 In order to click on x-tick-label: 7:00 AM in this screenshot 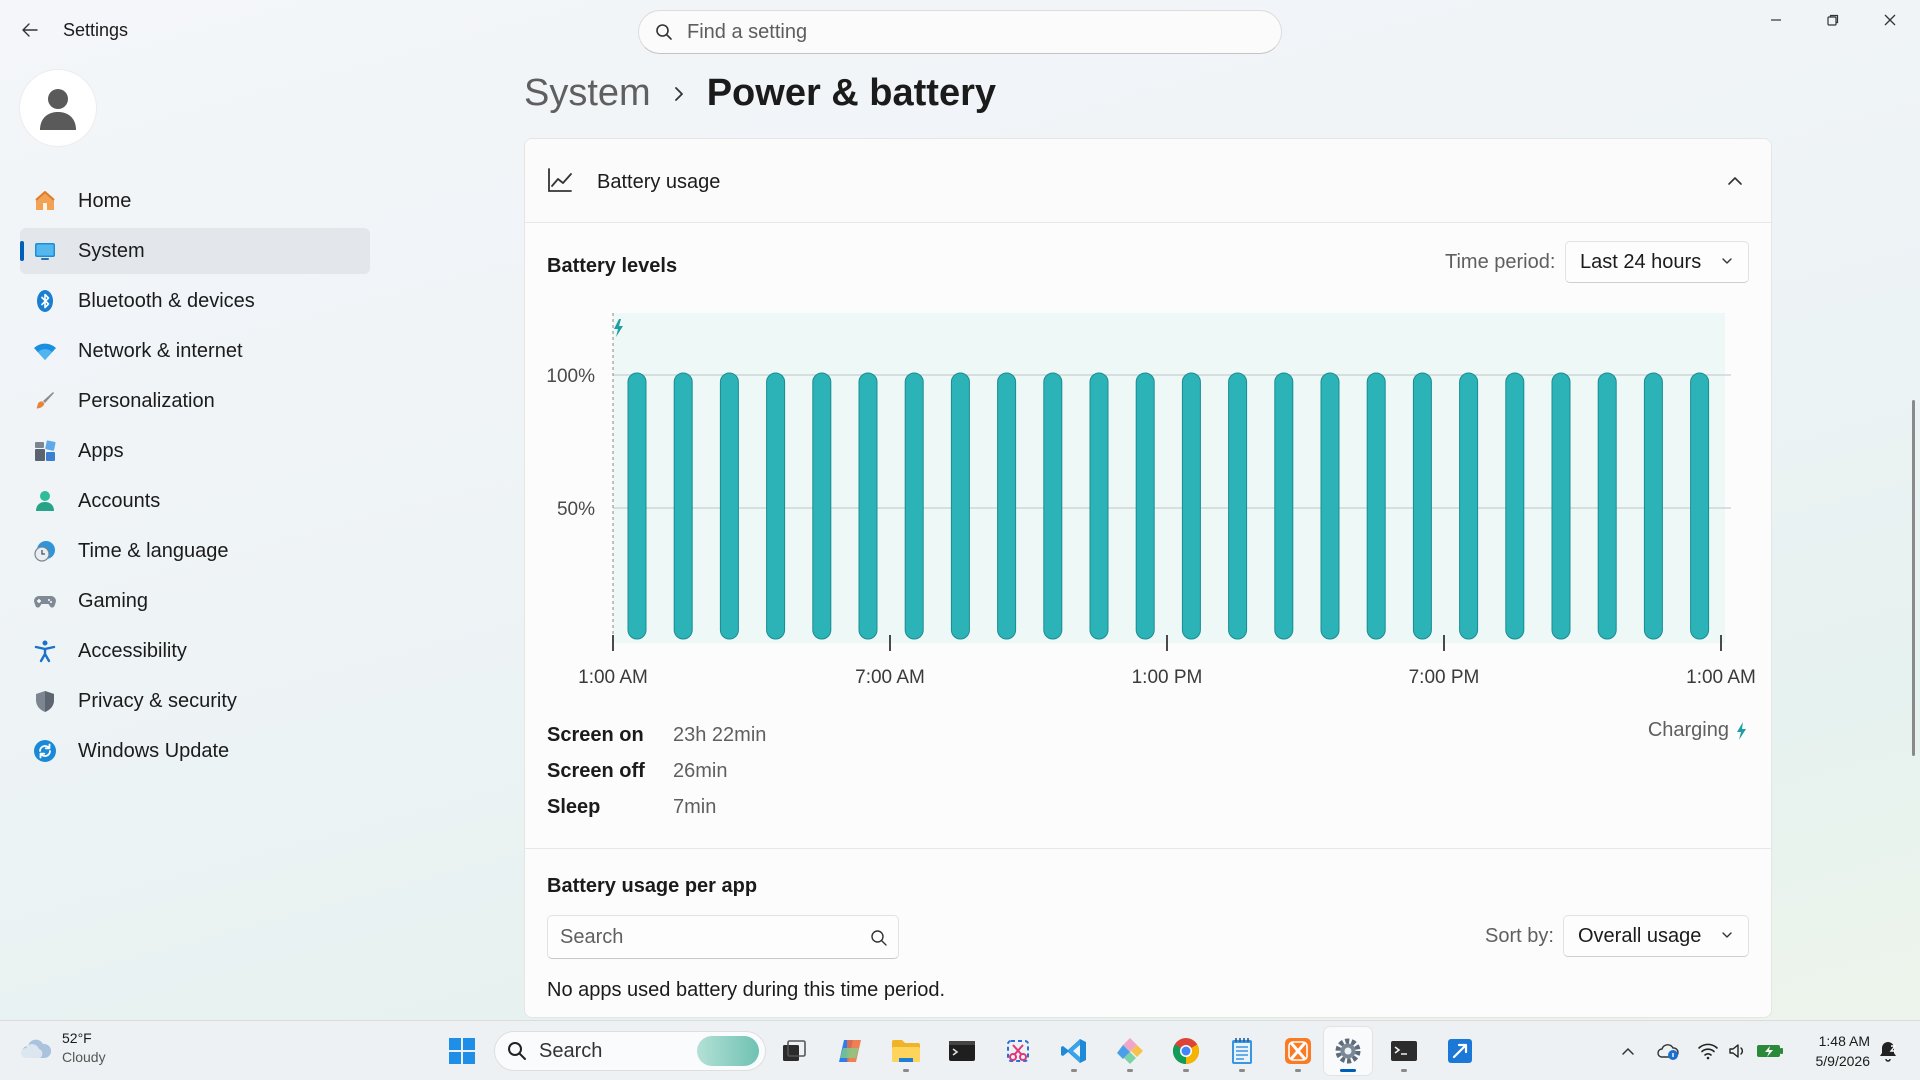, I will do `click(890, 677)`.